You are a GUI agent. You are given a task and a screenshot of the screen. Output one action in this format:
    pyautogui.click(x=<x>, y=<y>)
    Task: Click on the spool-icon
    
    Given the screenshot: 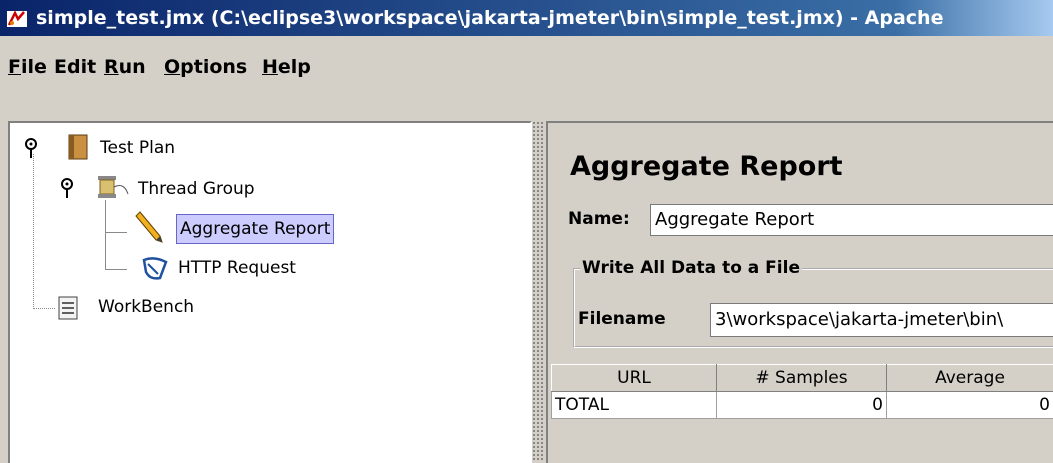 What is the action you would take?
    pyautogui.click(x=113, y=187)
    